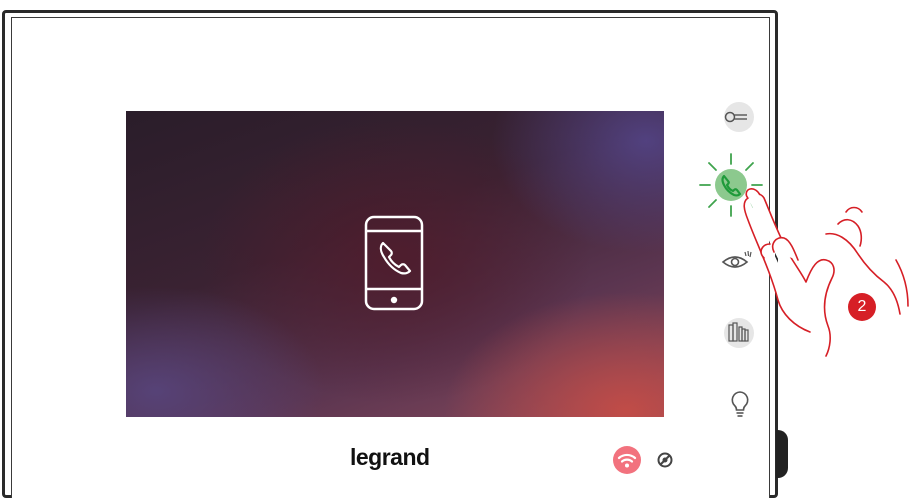 Image resolution: width=920 pixels, height=504 pixels. Describe the element at coordinates (739, 117) in the screenshot. I see `key-icon` at that location.